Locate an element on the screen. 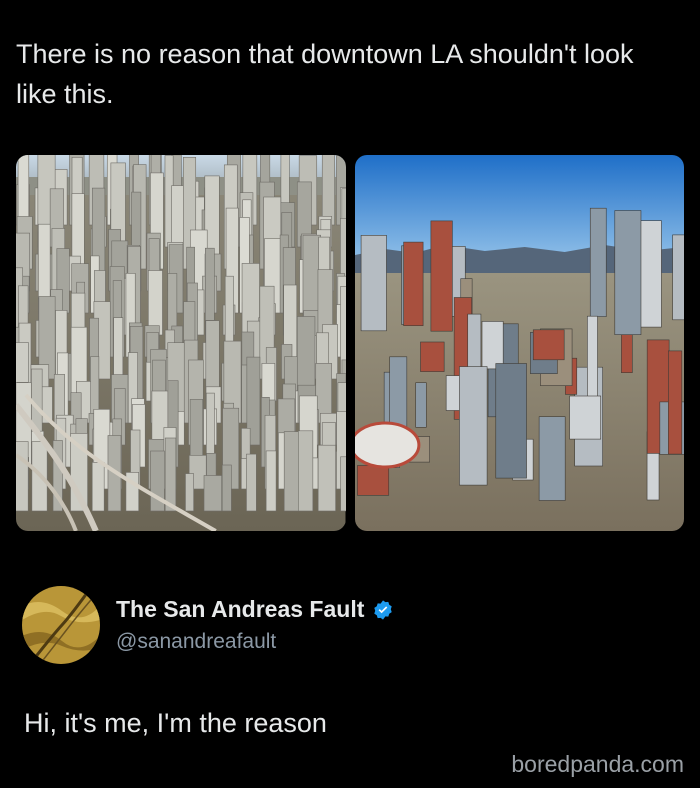 This screenshot has width=700, height=788. avatar is located at coordinates (61, 625).